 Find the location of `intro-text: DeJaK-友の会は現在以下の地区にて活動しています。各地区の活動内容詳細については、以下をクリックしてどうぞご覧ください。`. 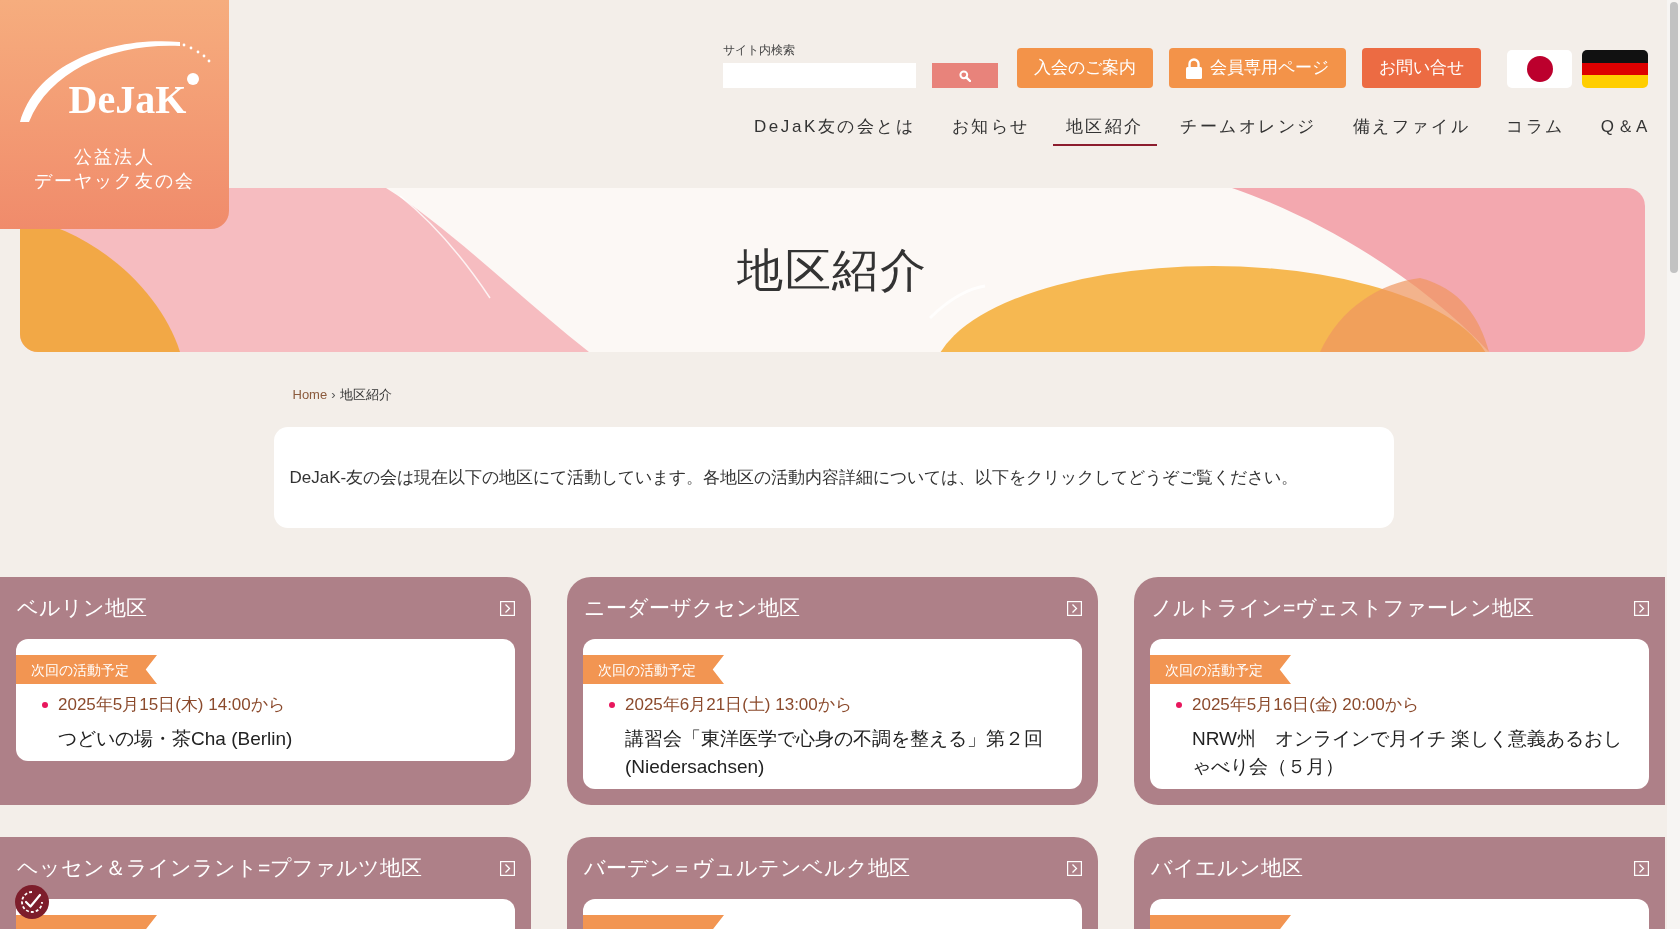

intro-text: DeJaK-友の会は現在以下の地区にて活動しています。各地区の活動内容詳細については、以下をクリックしてどうぞご覧ください。 is located at coordinates (794, 477).